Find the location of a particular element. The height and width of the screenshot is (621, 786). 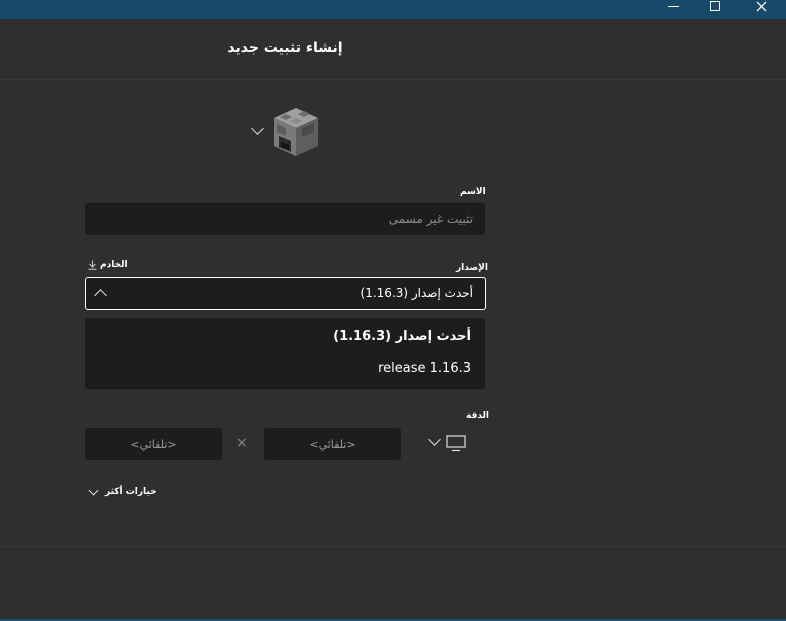

server-label: الخادم is located at coordinates (114, 265).